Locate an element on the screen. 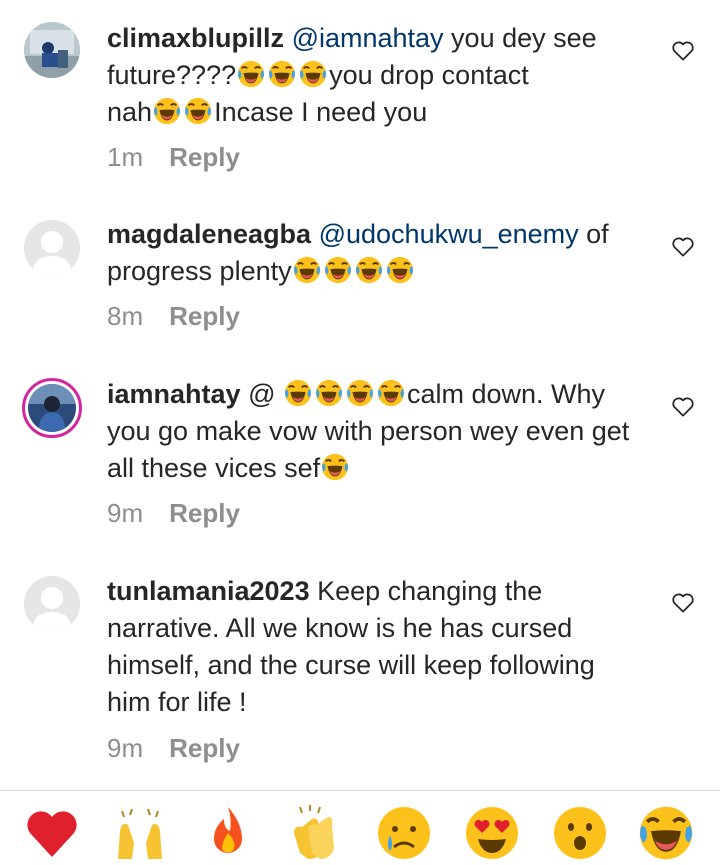 This screenshot has height=865, width=720. comment-username: iamnahtay is located at coordinates (174, 394).